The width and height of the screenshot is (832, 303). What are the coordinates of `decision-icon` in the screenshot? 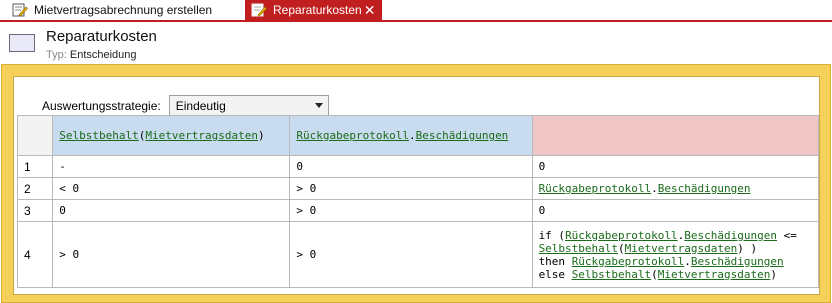 It's located at (22, 43).